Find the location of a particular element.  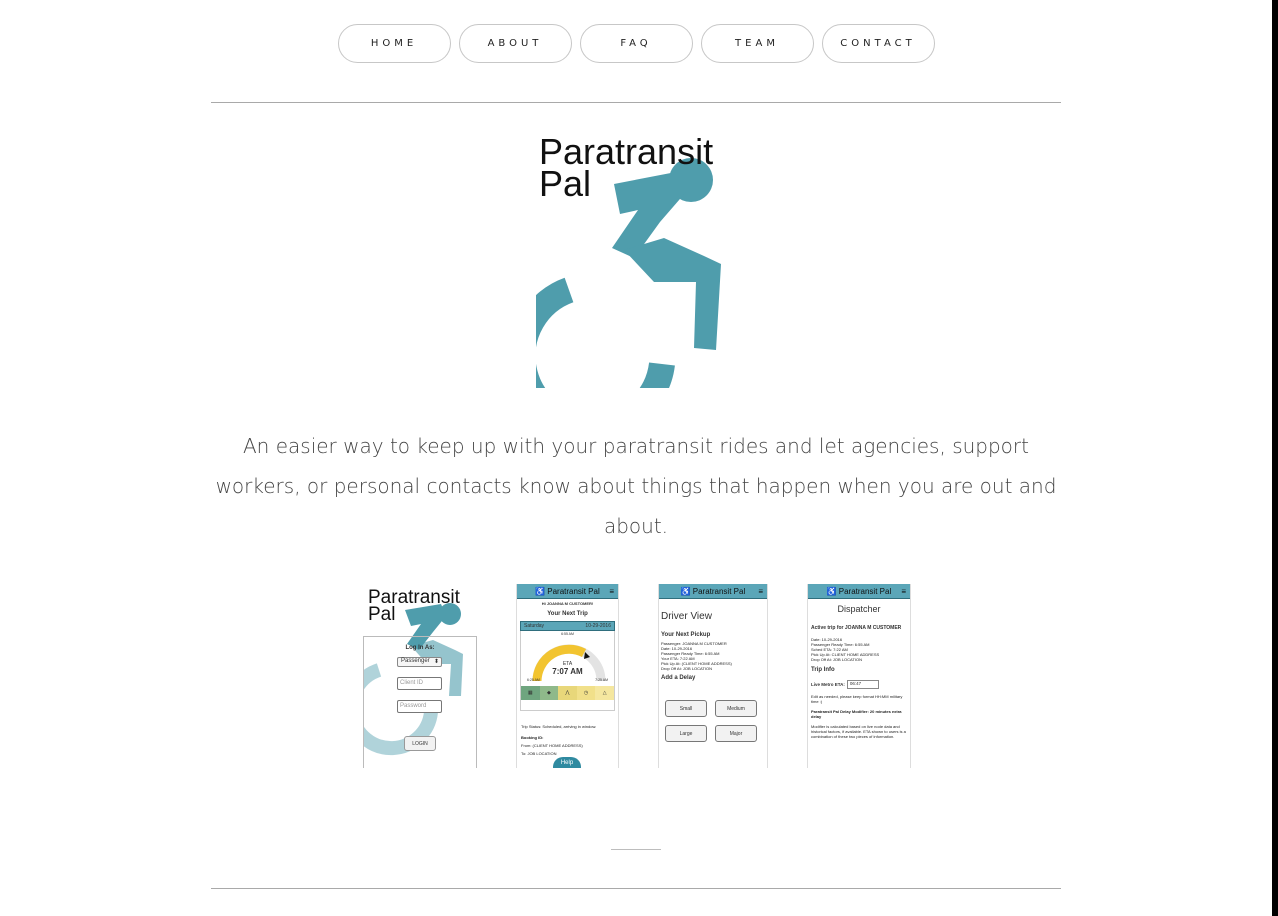

log-in-as-label: Log In As: is located at coordinates (420, 648).